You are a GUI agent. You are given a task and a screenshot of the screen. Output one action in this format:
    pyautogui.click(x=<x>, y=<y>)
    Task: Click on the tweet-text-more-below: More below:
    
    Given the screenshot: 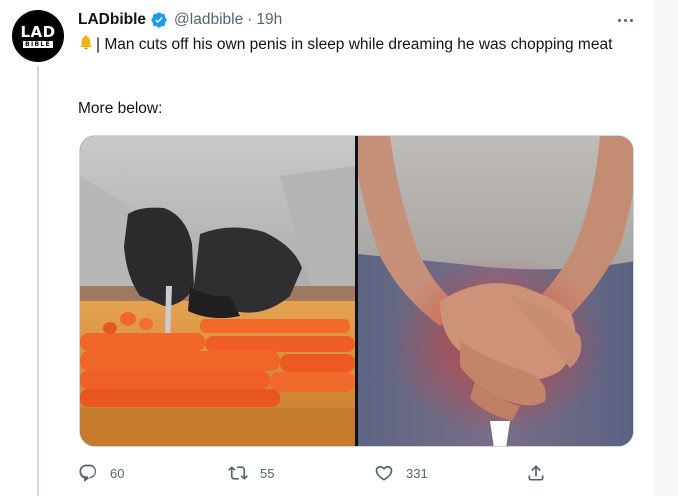 What is the action you would take?
    pyautogui.click(x=120, y=108)
    